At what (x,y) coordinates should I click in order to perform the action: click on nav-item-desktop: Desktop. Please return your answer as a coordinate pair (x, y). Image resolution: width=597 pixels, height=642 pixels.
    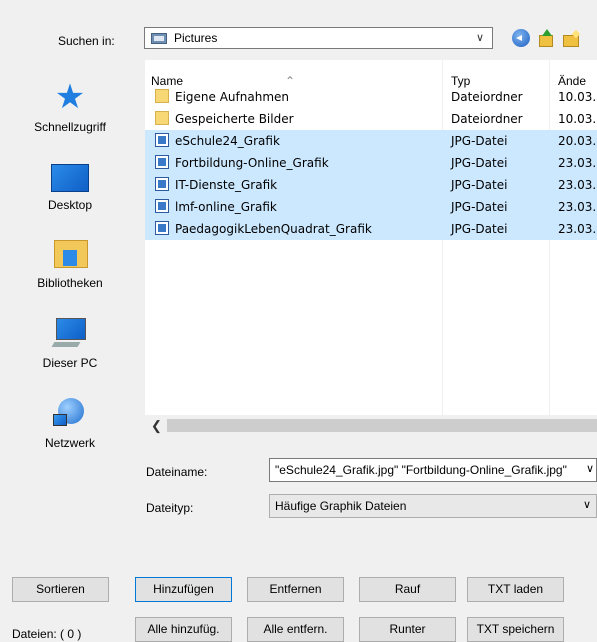
    Looking at the image, I should click on (70, 185).